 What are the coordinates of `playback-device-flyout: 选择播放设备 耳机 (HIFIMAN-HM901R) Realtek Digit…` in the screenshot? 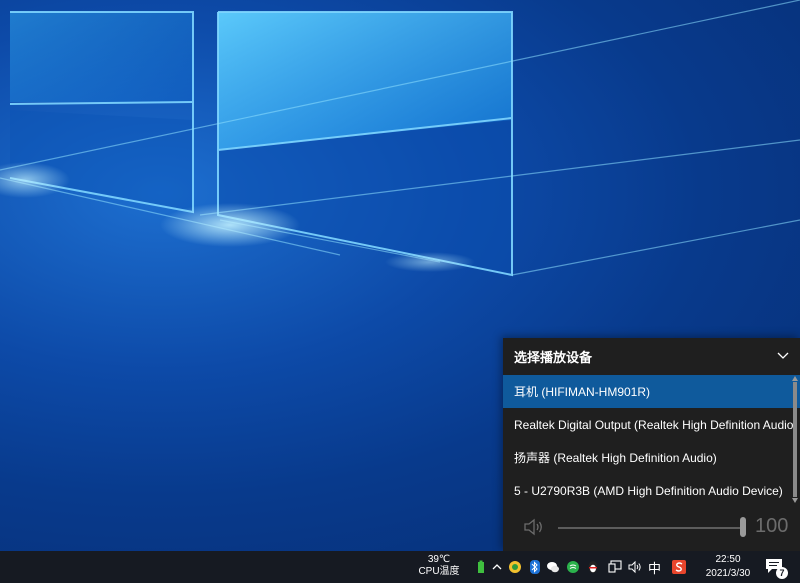 It's located at (651, 444).